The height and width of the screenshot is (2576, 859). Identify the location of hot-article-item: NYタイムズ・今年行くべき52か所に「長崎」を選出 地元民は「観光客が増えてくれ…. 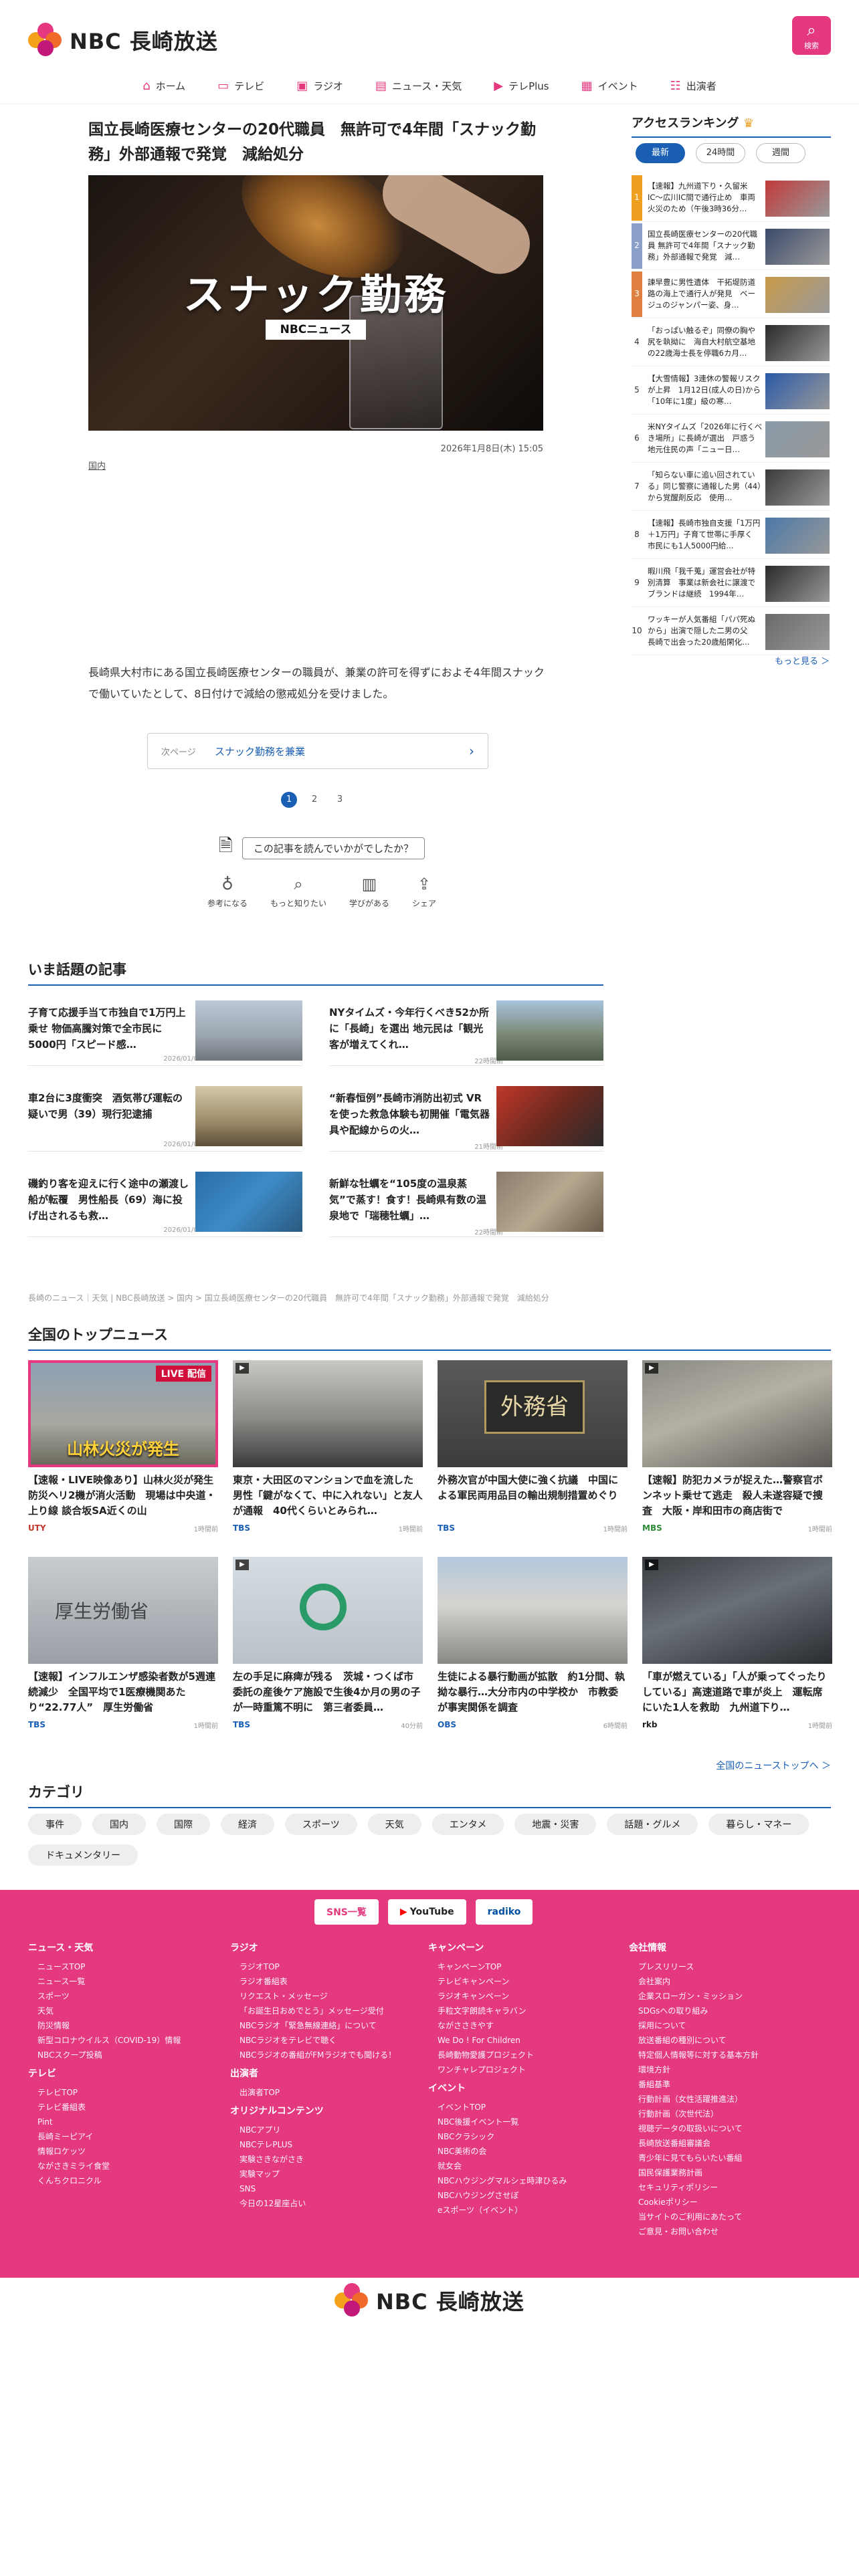
(466, 1032).